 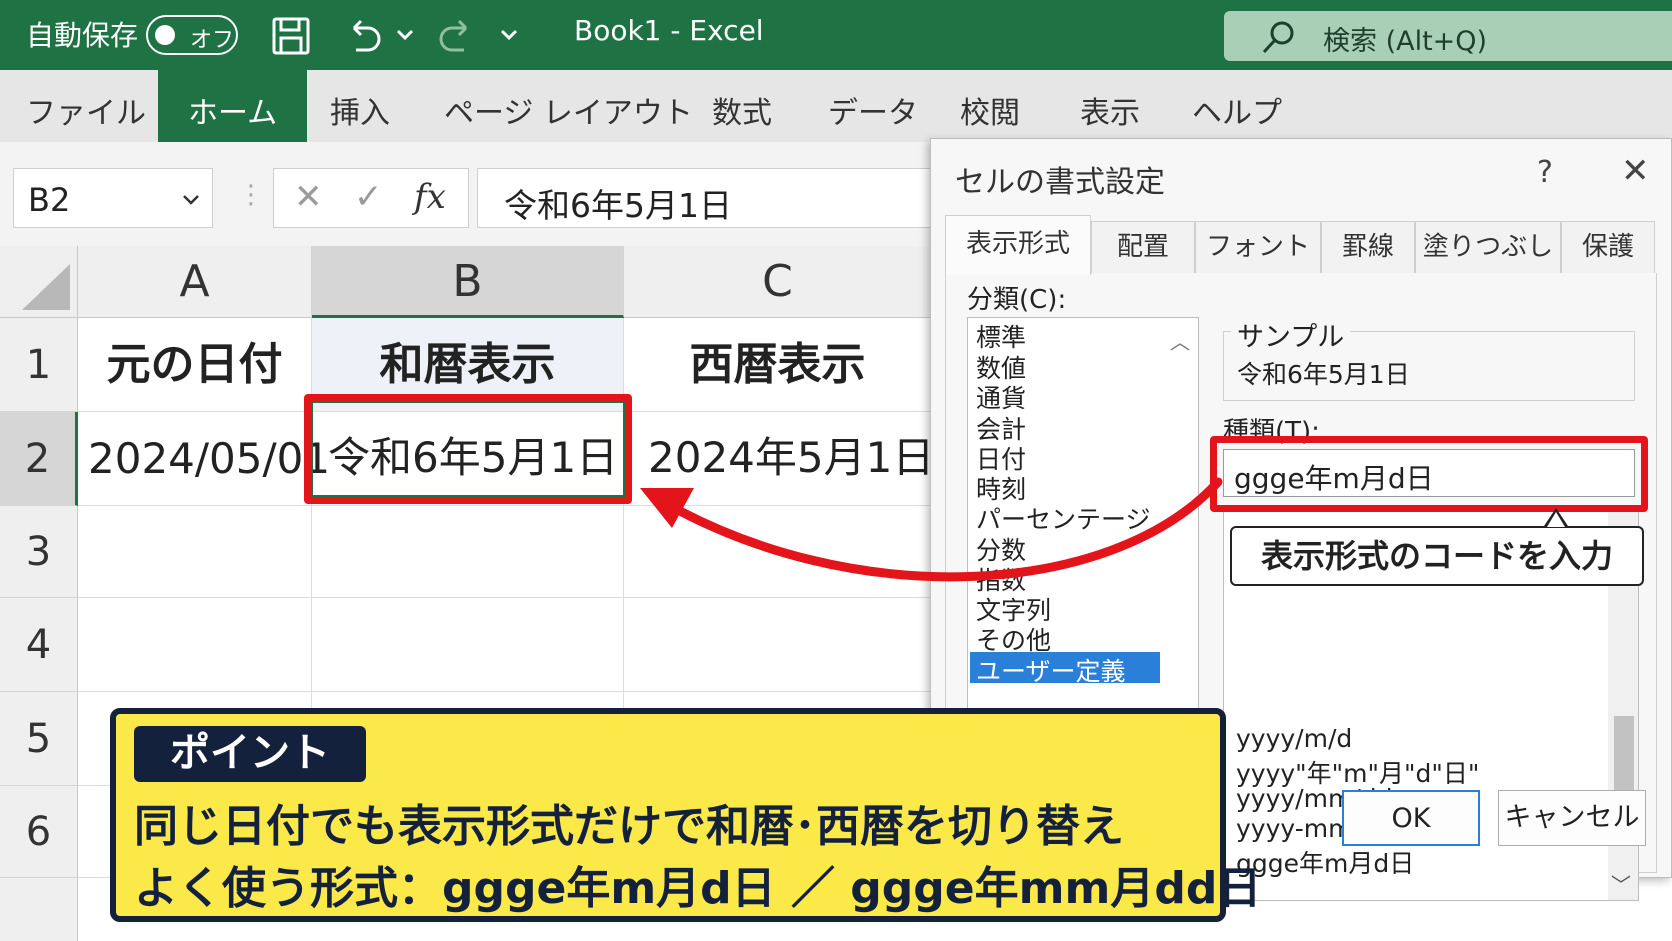 I want to click on callout-pointer-fill, so click(x=1556, y=519).